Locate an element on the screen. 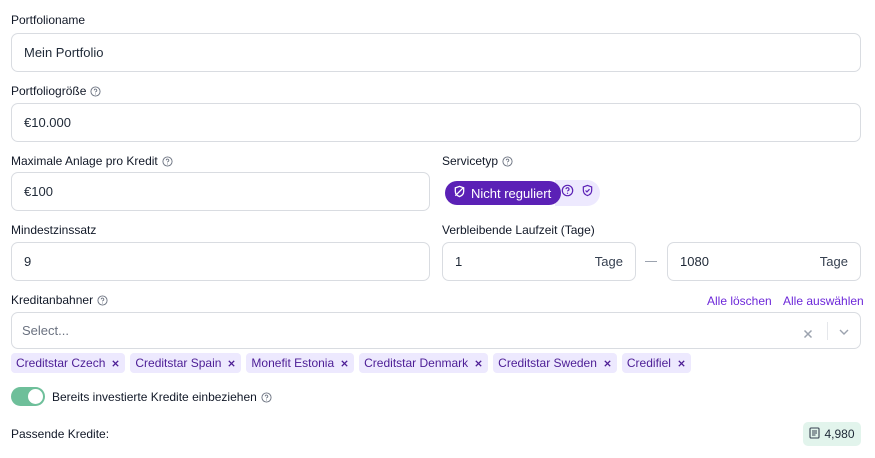 This screenshot has height=458, width=875. portfolio-name-field is located at coordinates (436, 52).